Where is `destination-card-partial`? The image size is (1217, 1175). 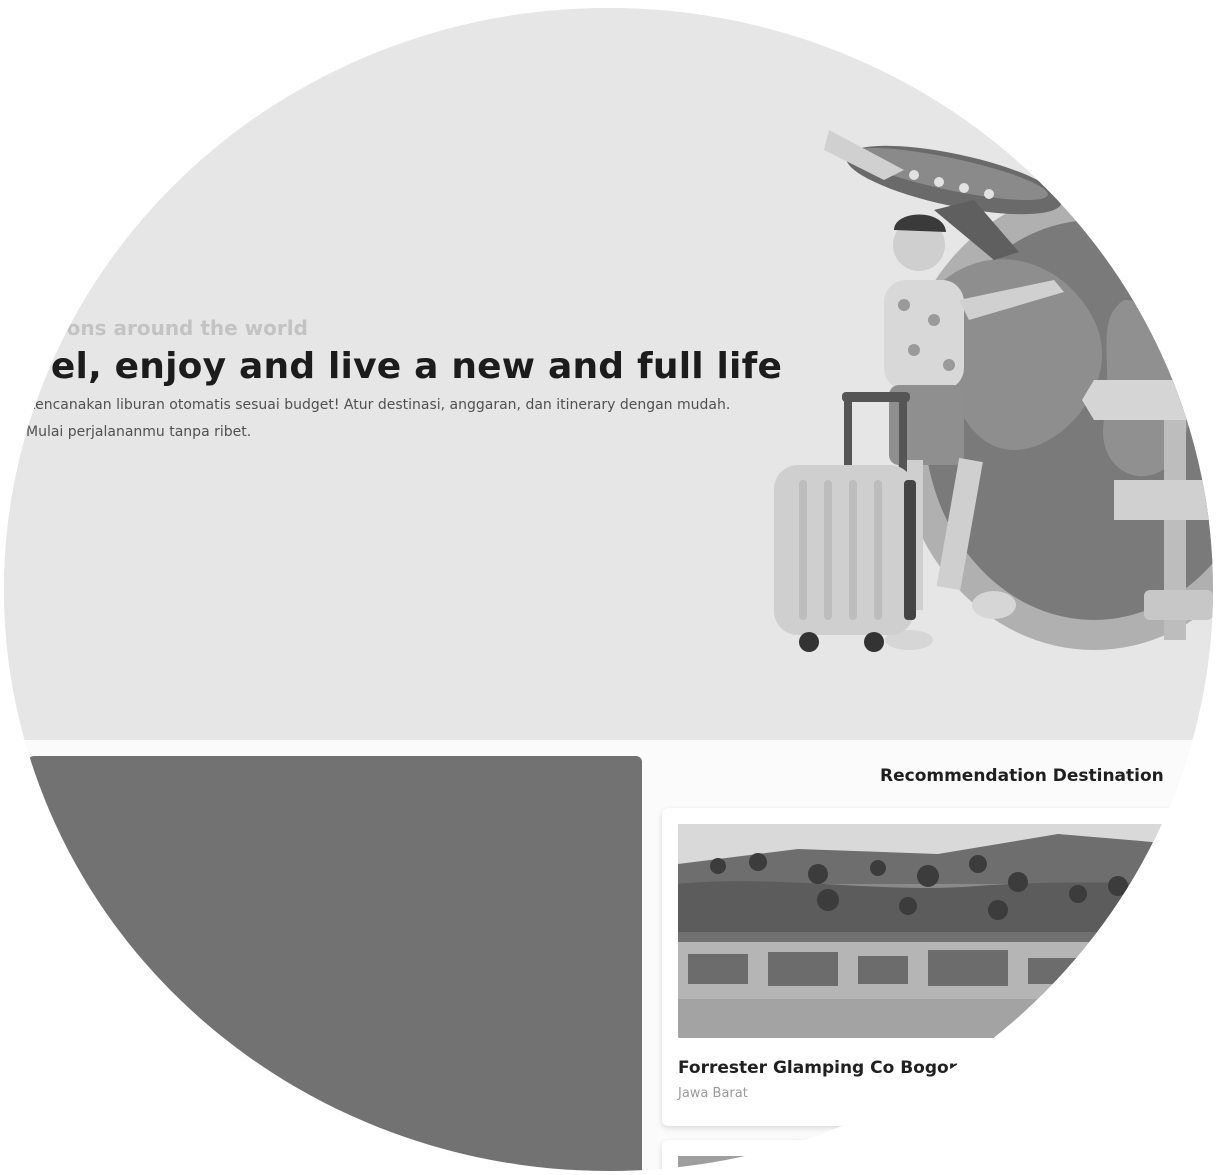
destination-card-partial is located at coordinates (922, 1155).